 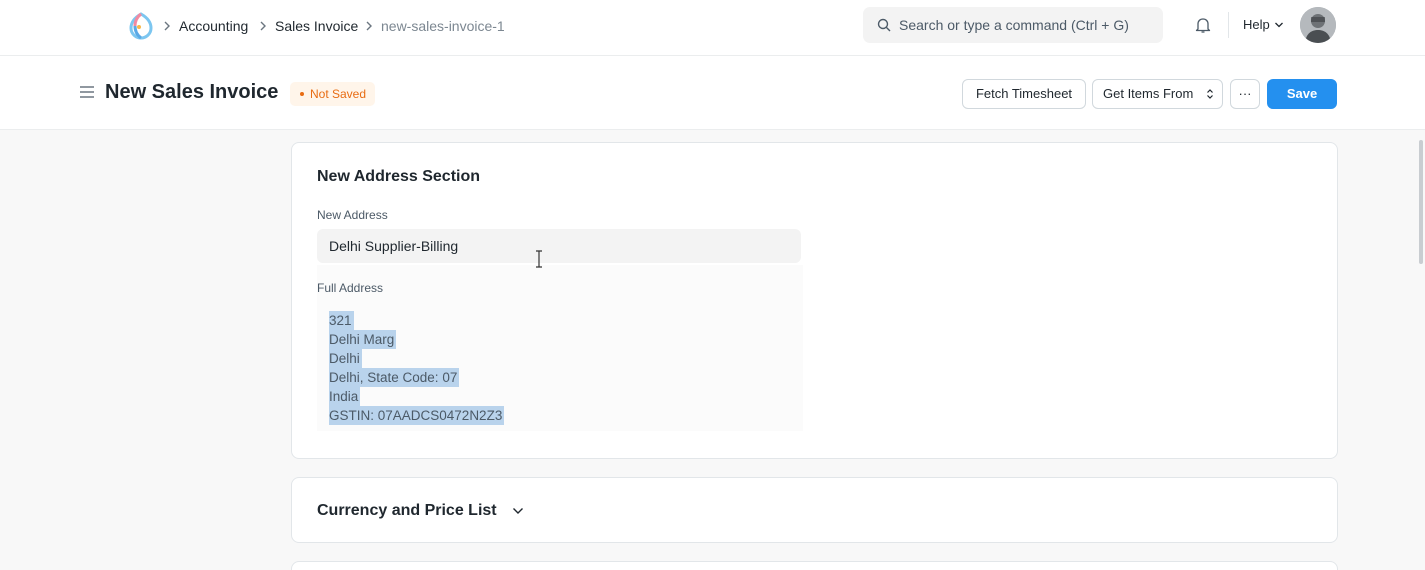 What do you see at coordinates (417, 415) in the screenshot?
I see `address-line: GSTIN: 07AADCS0472N2Z3` at bounding box center [417, 415].